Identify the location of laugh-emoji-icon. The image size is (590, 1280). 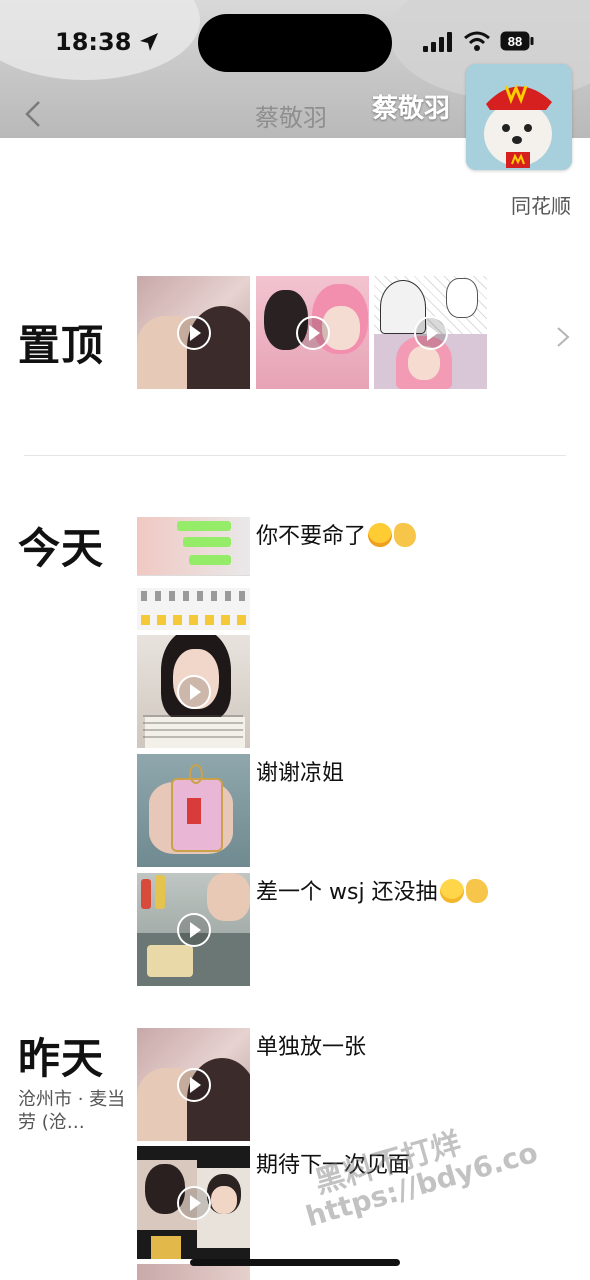
(380, 535).